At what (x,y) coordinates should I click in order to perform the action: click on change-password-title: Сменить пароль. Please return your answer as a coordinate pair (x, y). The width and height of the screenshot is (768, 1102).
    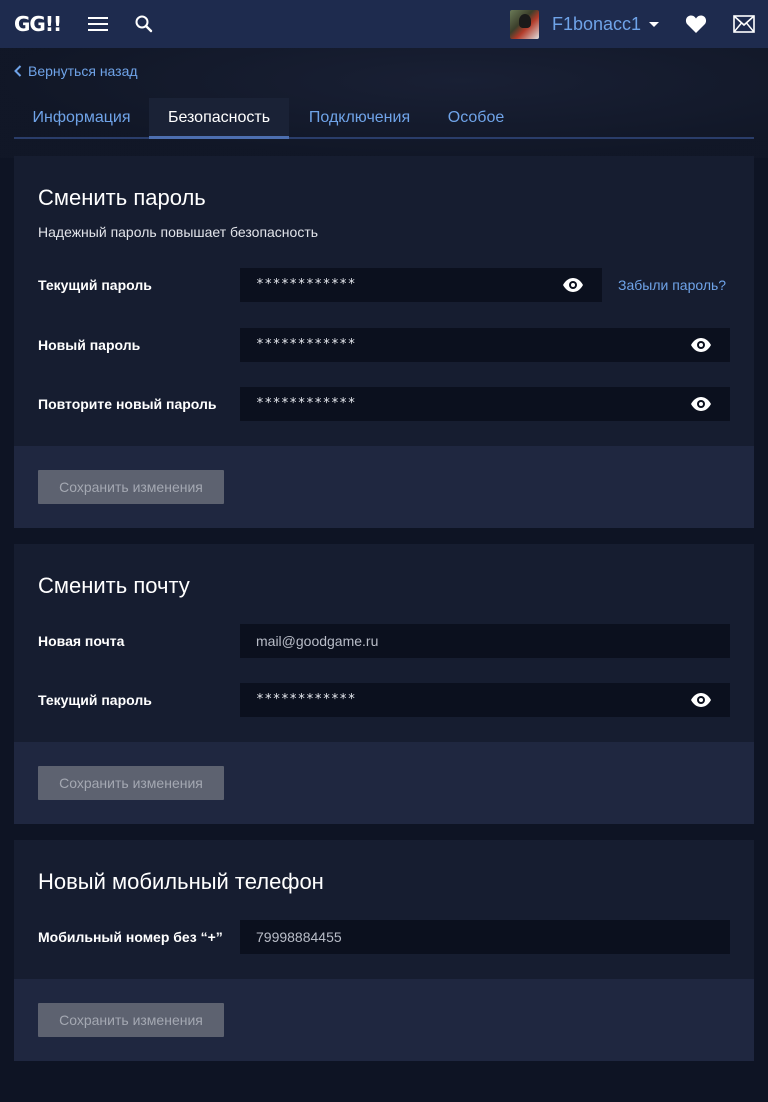
    Looking at the image, I should click on (122, 197).